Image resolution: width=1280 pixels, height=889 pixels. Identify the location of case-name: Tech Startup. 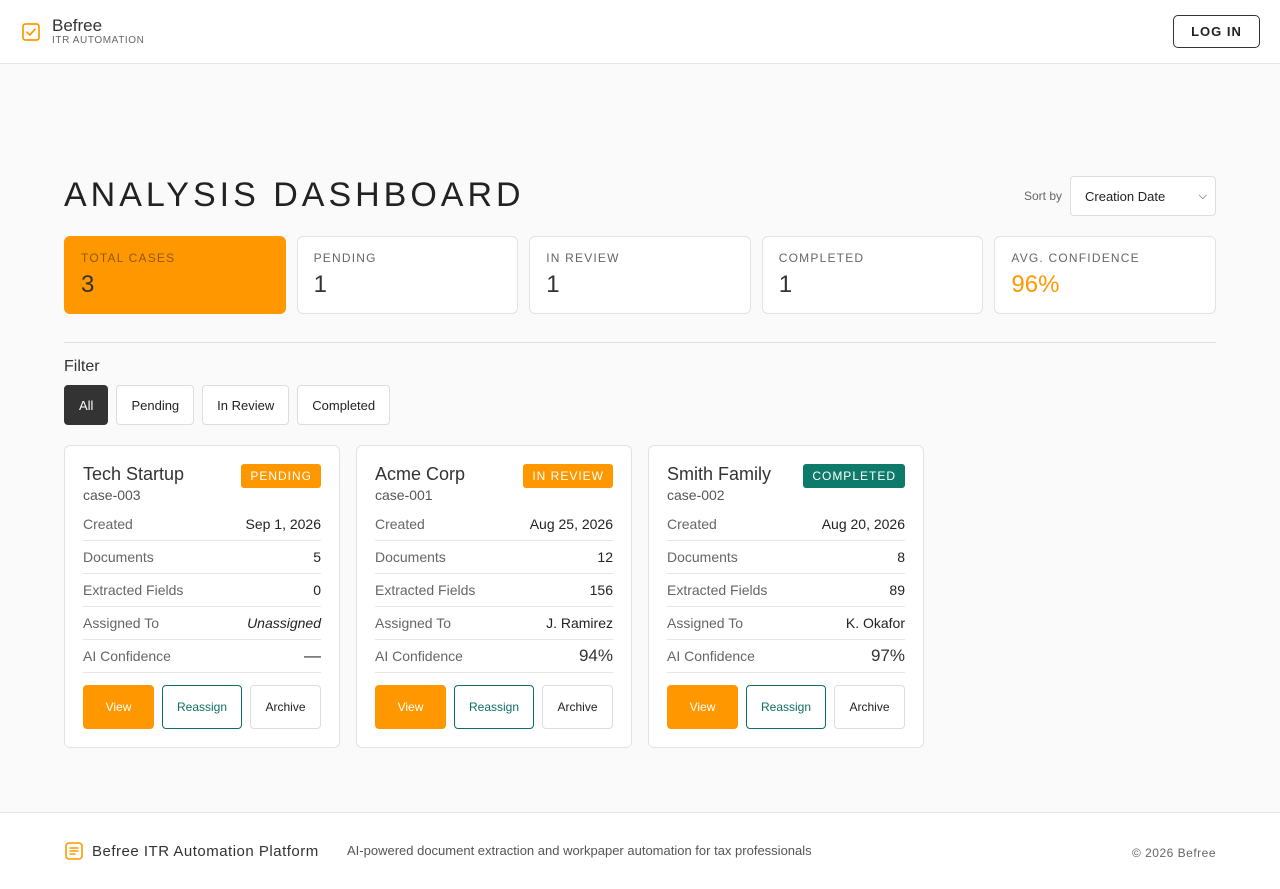
(134, 474).